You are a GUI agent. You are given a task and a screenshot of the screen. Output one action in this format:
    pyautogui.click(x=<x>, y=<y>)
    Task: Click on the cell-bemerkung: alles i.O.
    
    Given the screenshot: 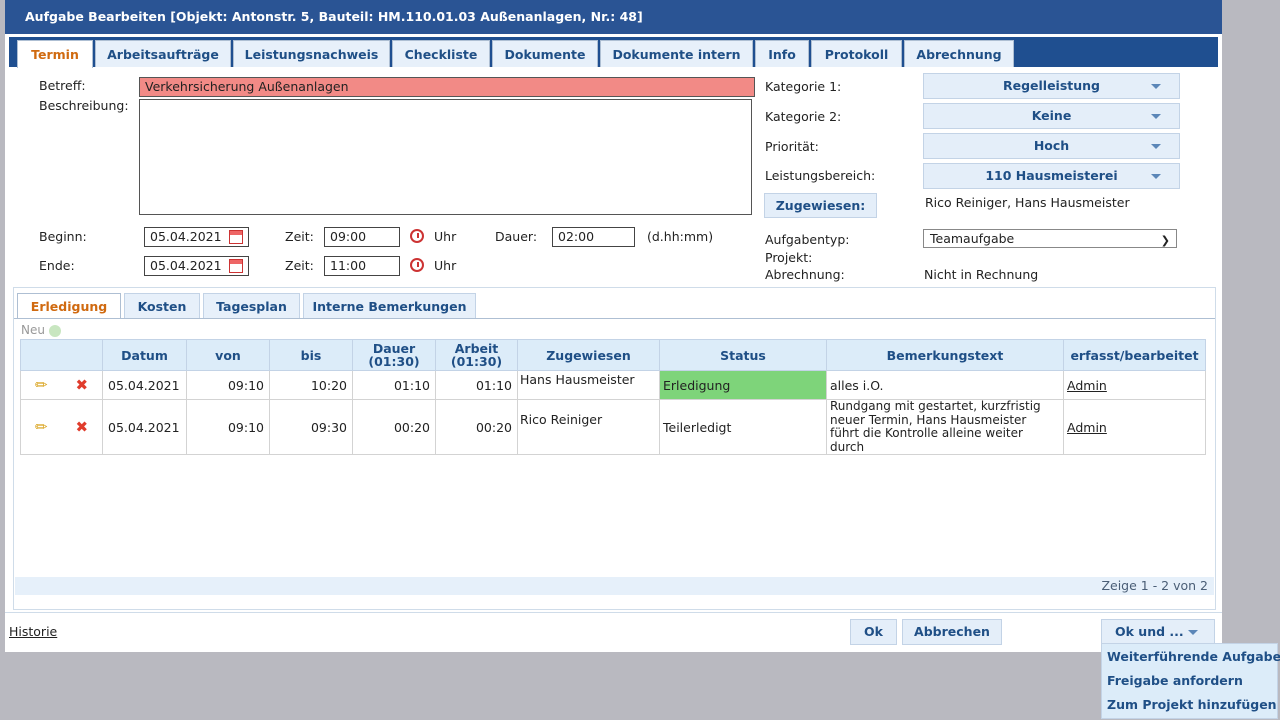 What is the action you would take?
    pyautogui.click(x=945, y=385)
    